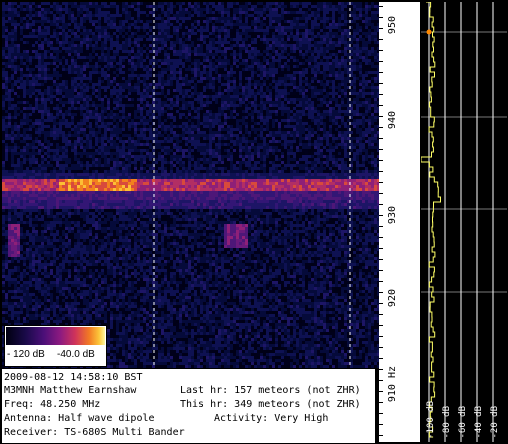  I want to click on frequency-label: 910 Hz, so click(392, 384).